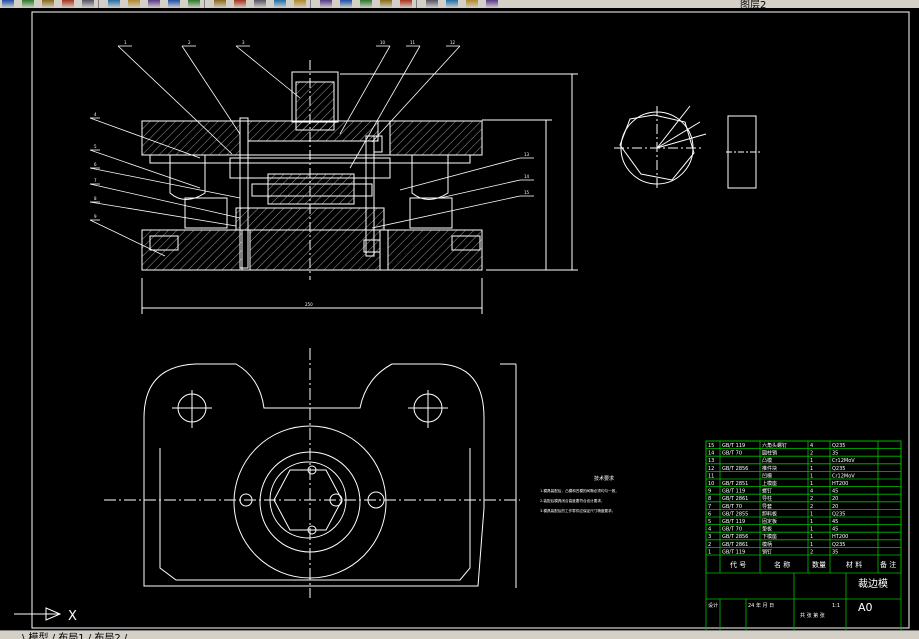 The image size is (919, 639). What do you see at coordinates (767, 551) in the screenshot?
I see `bom-cell: 销钉` at bounding box center [767, 551].